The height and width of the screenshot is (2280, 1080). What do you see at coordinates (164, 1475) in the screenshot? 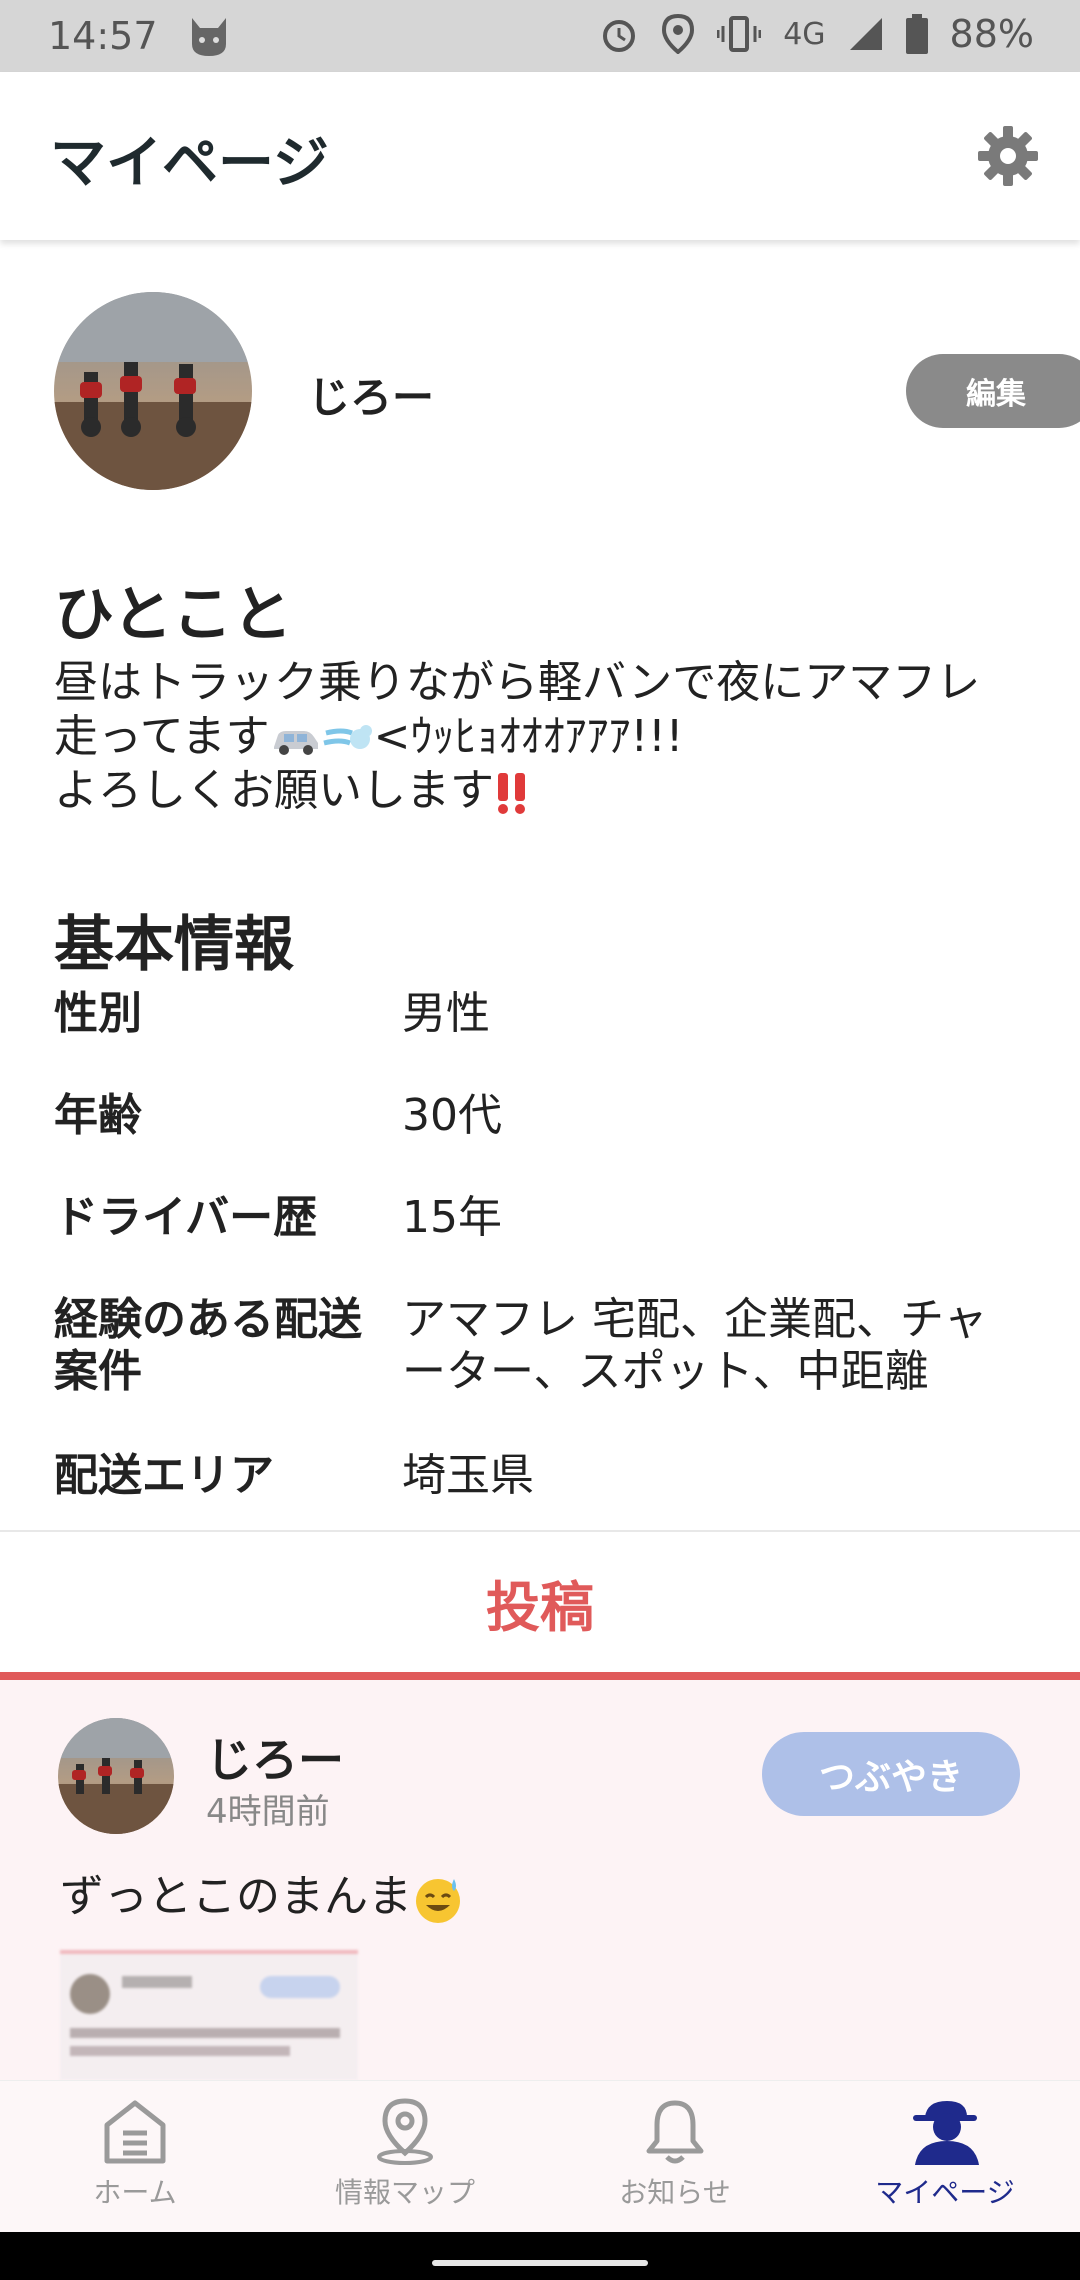
I see `info-label: 配送エリア` at bounding box center [164, 1475].